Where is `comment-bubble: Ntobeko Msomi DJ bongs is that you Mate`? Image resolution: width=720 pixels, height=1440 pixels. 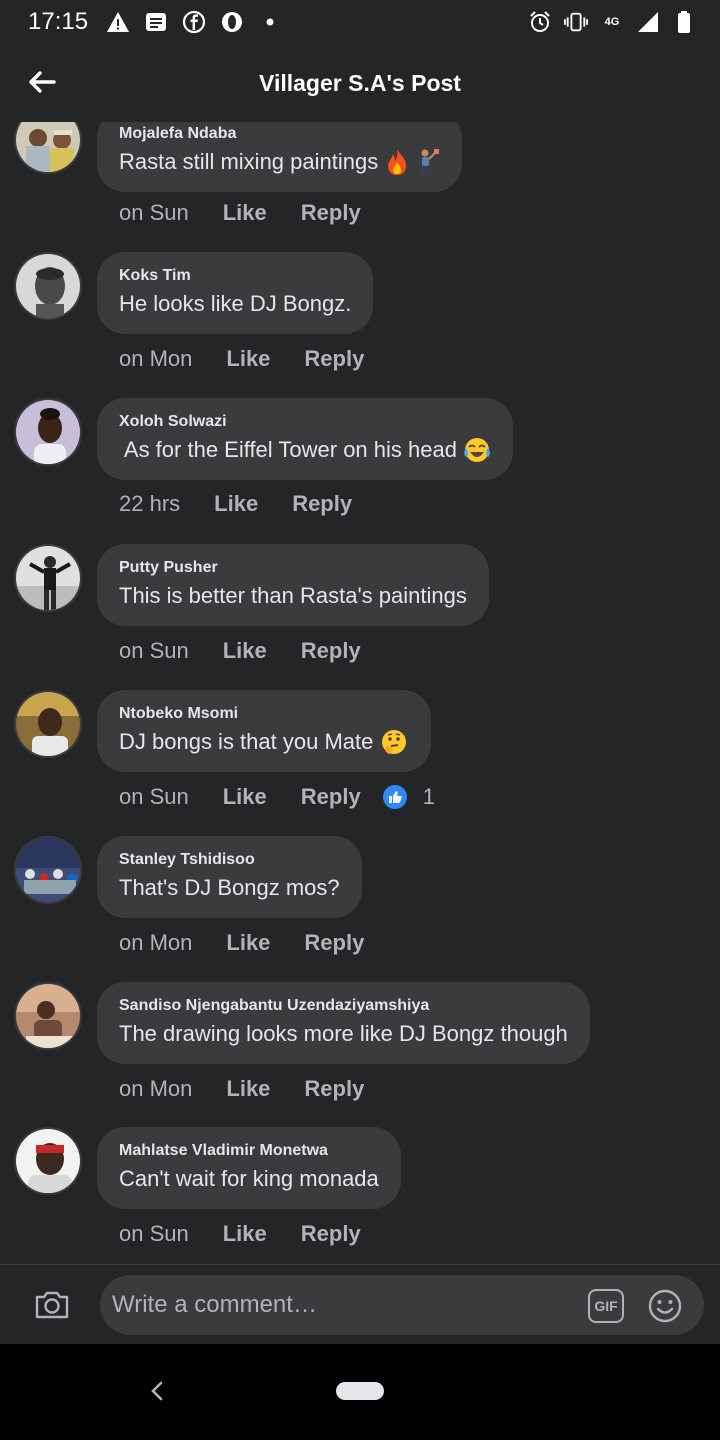 comment-bubble: Ntobeko Msomi DJ bongs is that you Mate is located at coordinates (264, 731).